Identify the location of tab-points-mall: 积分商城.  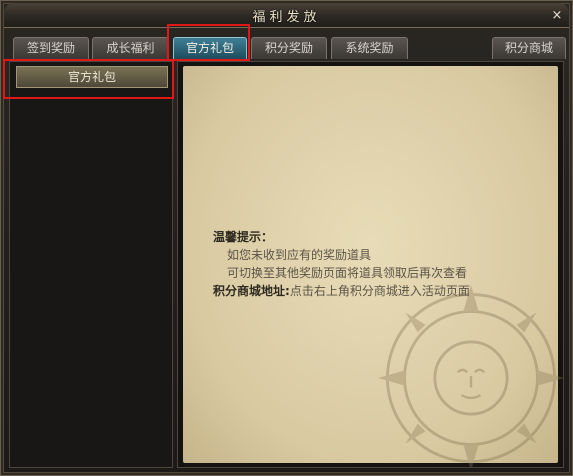
(529, 48).